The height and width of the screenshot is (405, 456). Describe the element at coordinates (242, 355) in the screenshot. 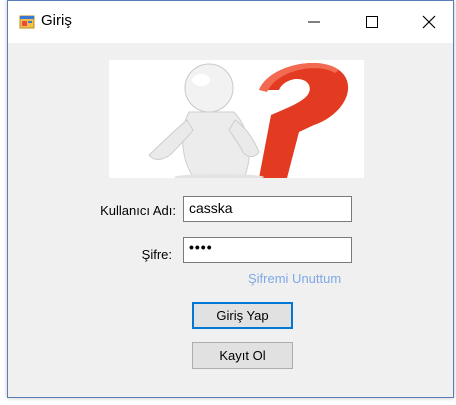

I see `register-button: Kayıt Ol` at that location.